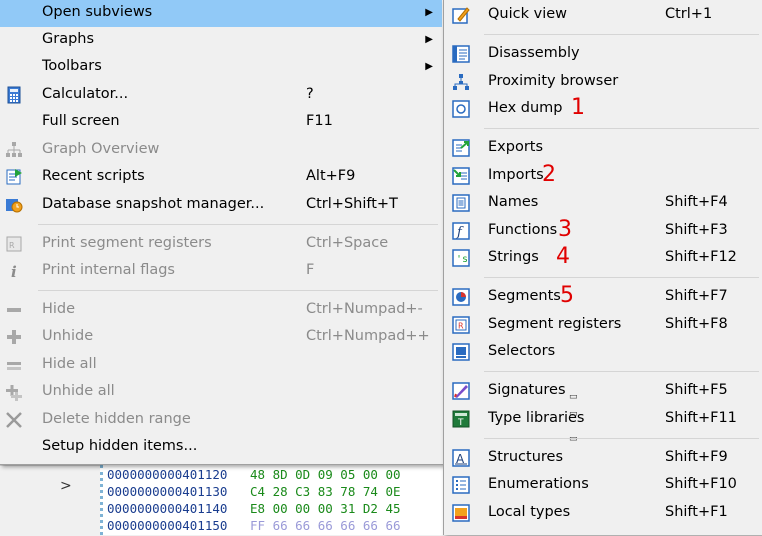 Image resolution: width=762 pixels, height=536 pixels. I want to click on menu-item-type-libraries: T Type libraries Shift+F11 ▭ ▭, so click(603, 425).